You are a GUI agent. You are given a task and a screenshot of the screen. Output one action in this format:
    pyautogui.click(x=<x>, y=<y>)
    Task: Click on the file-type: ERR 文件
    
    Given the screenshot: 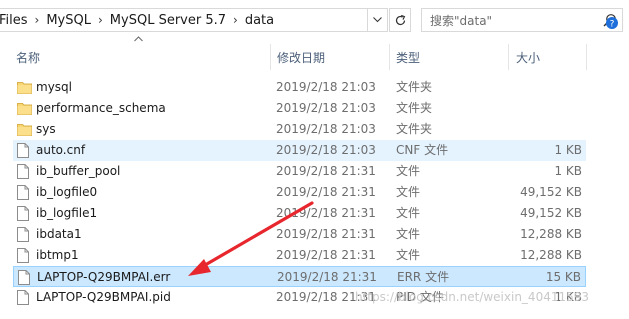 What is the action you would take?
    pyautogui.click(x=423, y=277)
    